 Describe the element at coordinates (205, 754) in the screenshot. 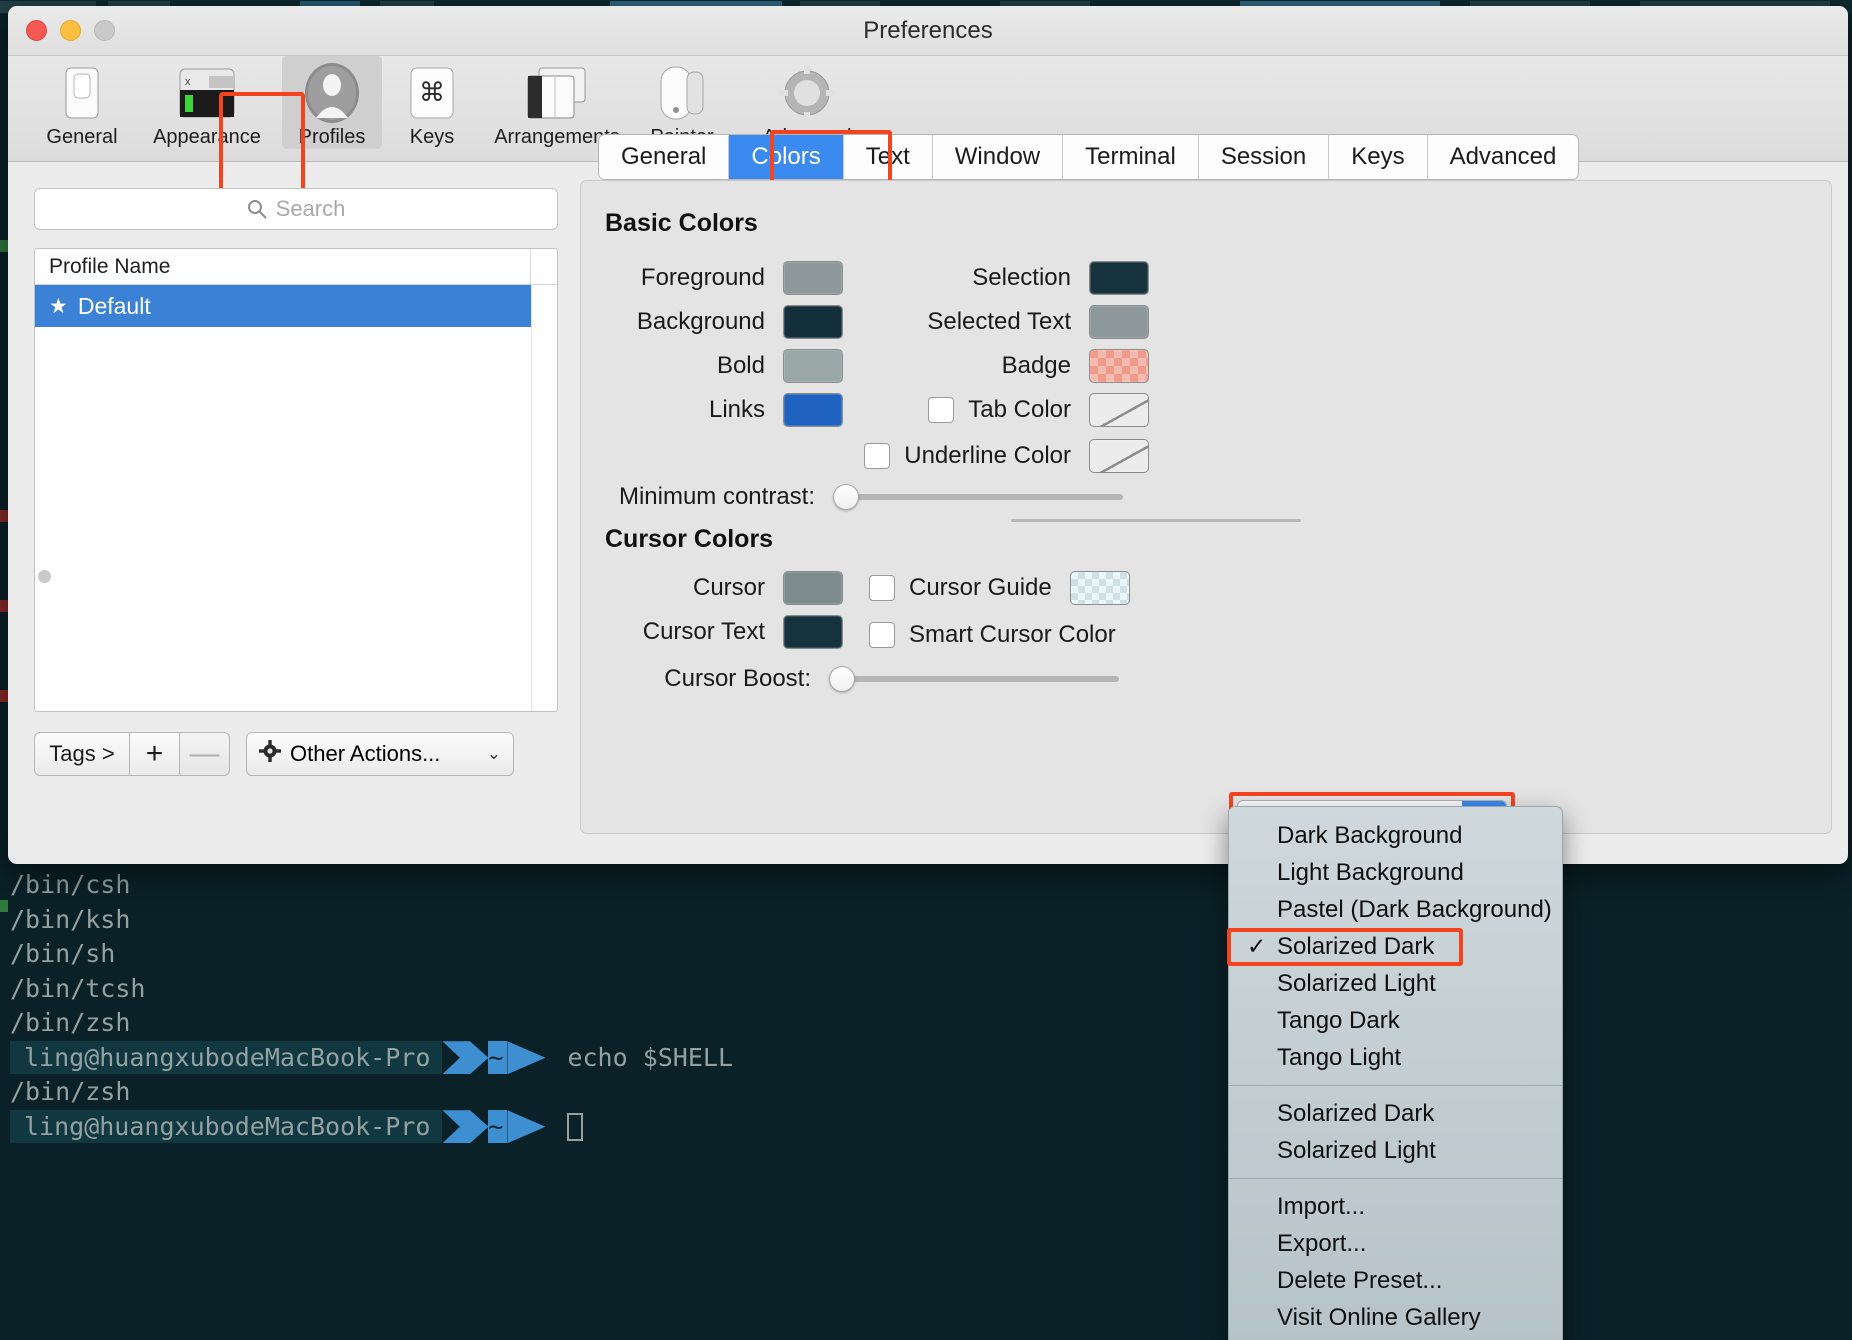

I see `remove-profile-button: —` at that location.